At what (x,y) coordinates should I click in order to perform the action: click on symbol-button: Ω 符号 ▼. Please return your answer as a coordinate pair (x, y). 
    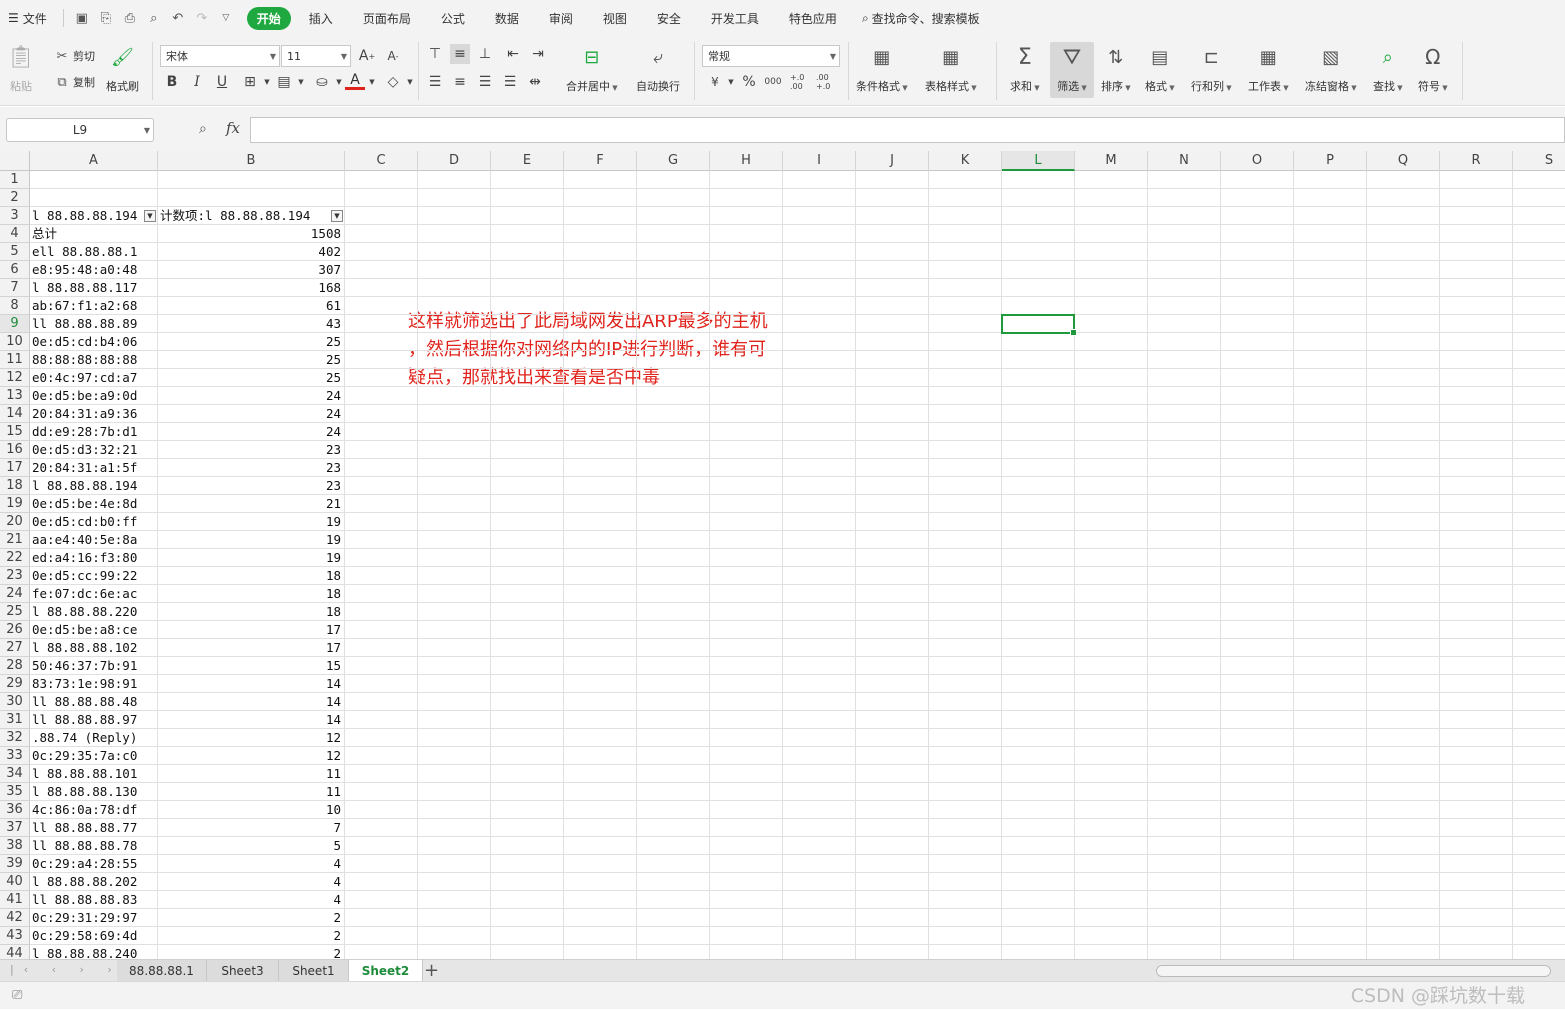
    Looking at the image, I should click on (1433, 69).